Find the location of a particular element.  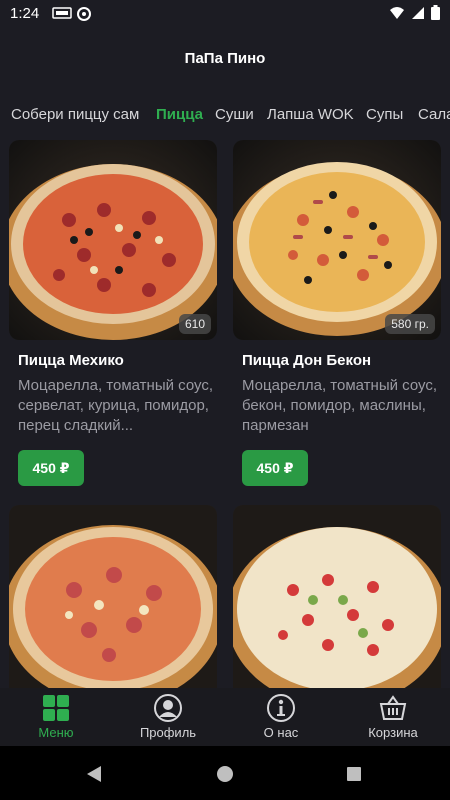

nav-about-label: О нас is located at coordinates (281, 732).